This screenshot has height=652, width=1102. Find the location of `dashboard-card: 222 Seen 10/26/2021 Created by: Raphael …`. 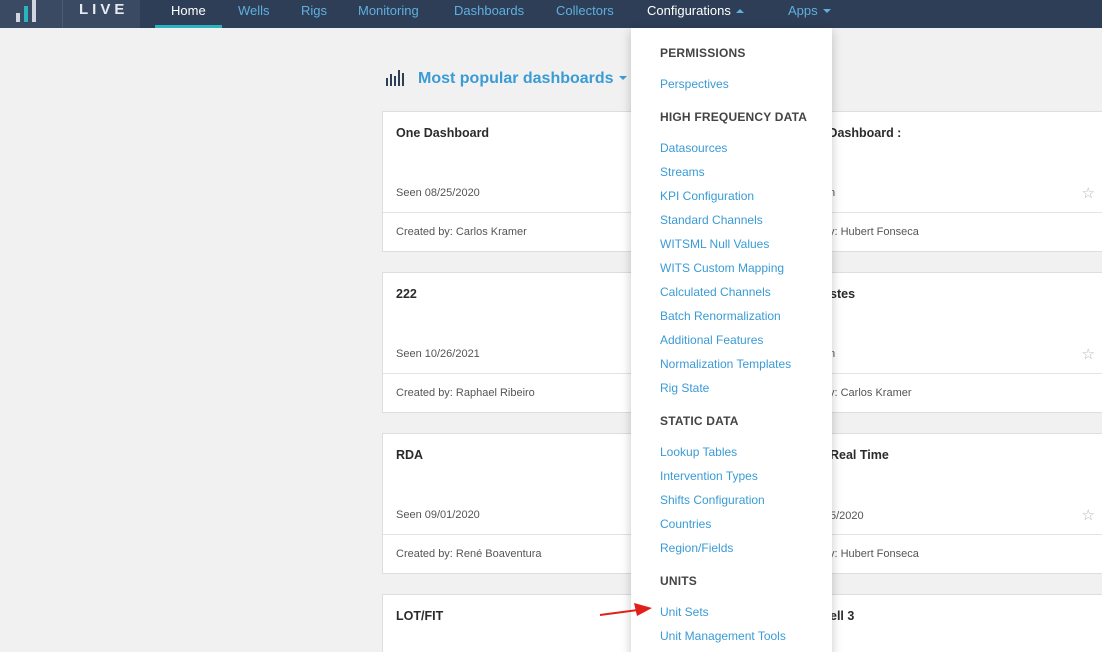

dashboard-card: 222 Seen 10/26/2021 Created by: Raphael … is located at coordinates (513, 342).